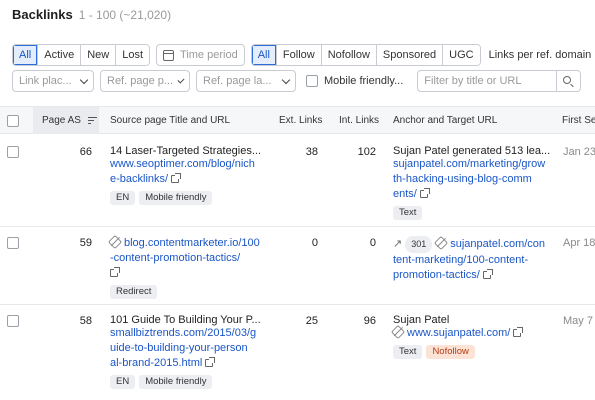 The image size is (595, 400). I want to click on column-page-as-label: Page AS, so click(61, 120).